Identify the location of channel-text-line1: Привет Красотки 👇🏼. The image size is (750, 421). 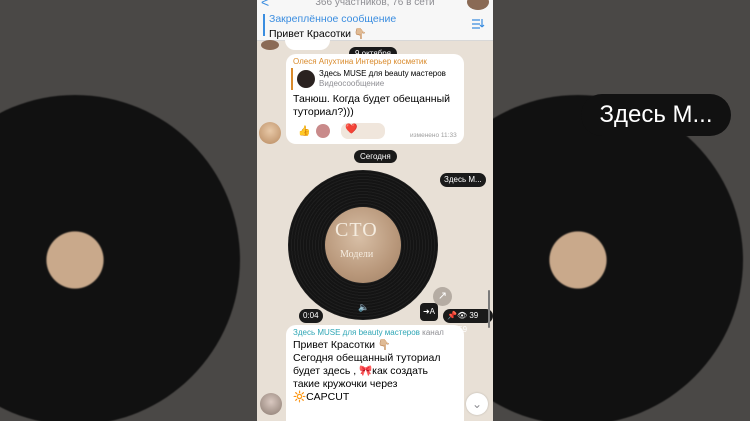
(342, 345).